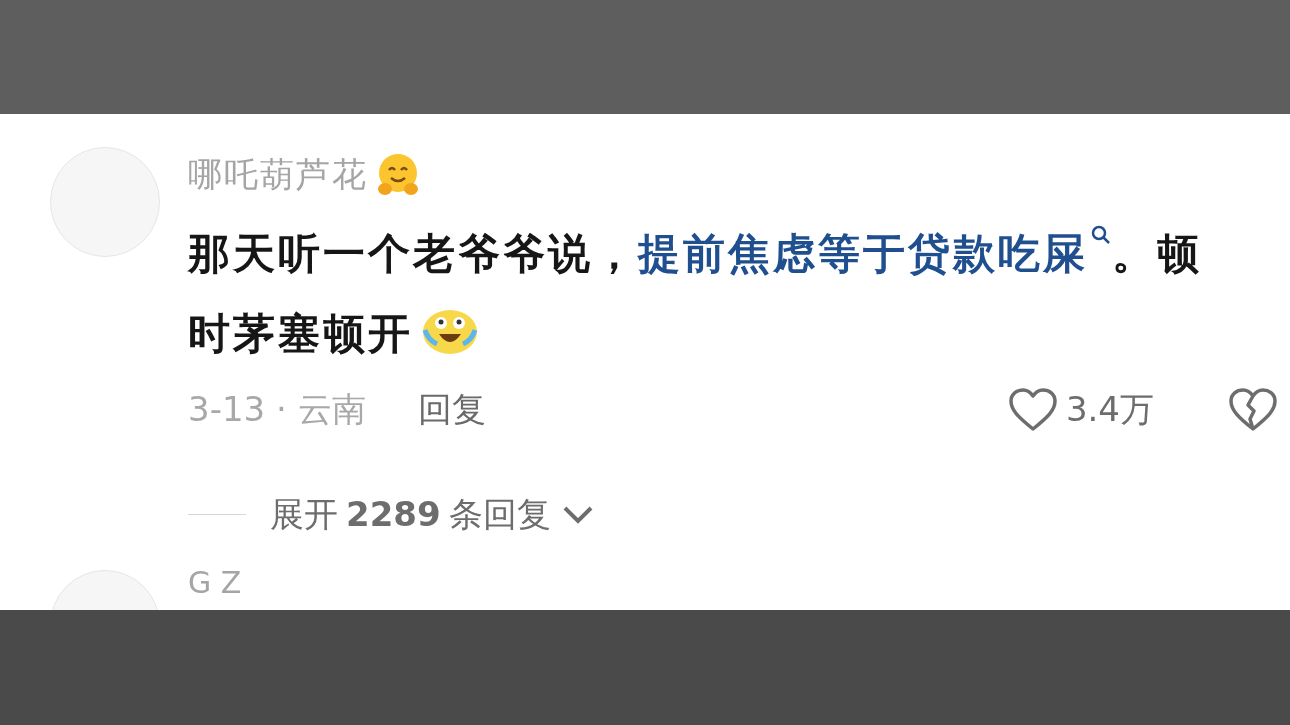 The image size is (1290, 725). I want to click on broken-heart-icon, so click(1253, 409).